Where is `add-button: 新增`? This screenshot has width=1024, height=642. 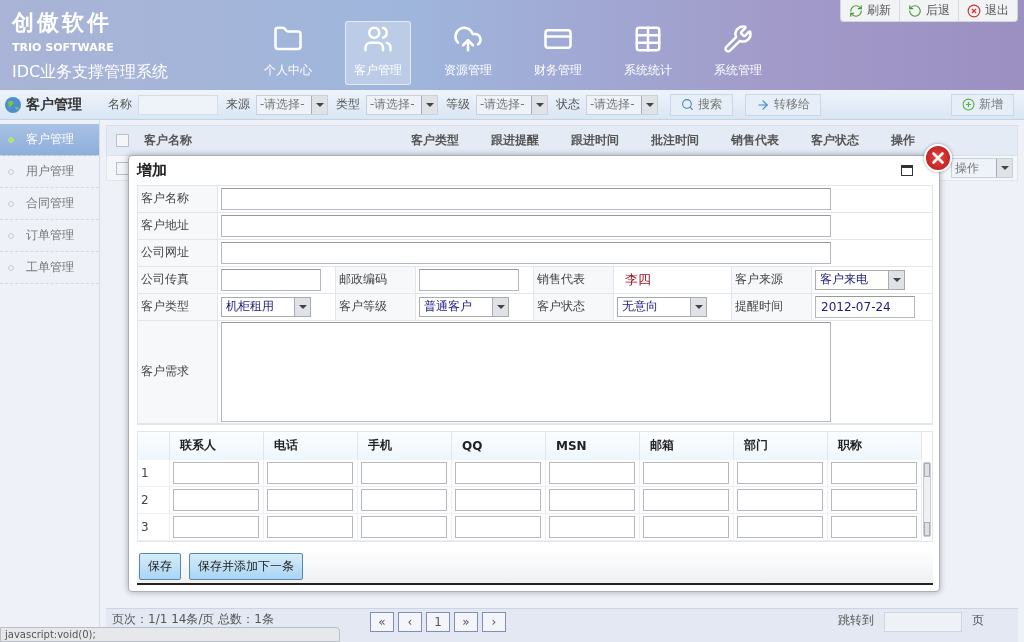 add-button: 新增 is located at coordinates (982, 104).